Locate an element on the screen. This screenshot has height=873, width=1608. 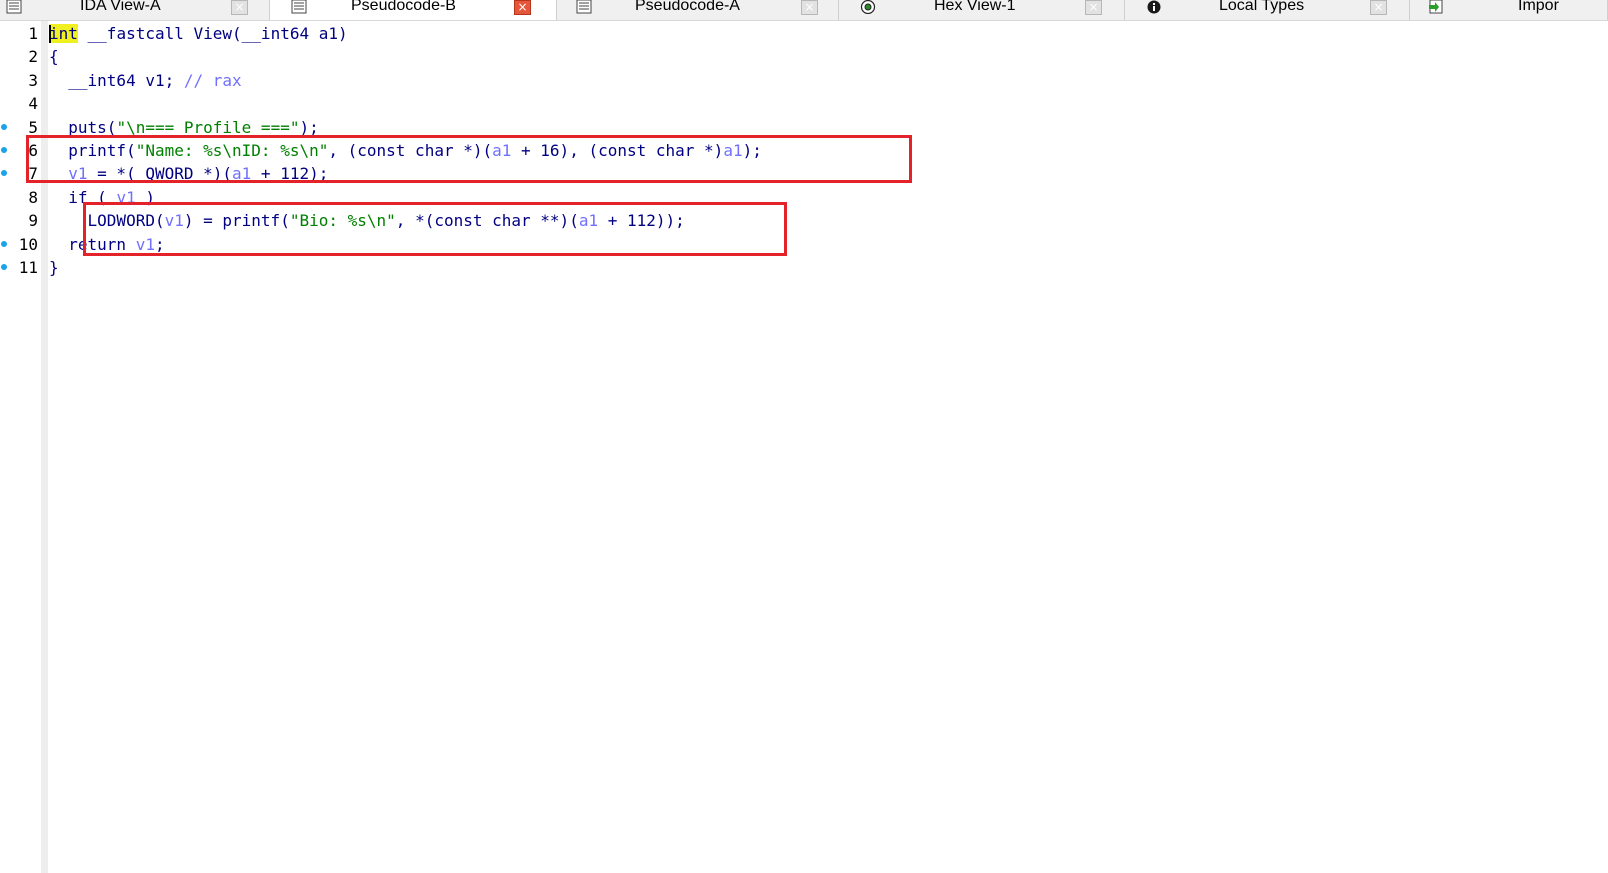
tab-pseudocode-b: Pseudocode-B × is located at coordinates (413, 10).